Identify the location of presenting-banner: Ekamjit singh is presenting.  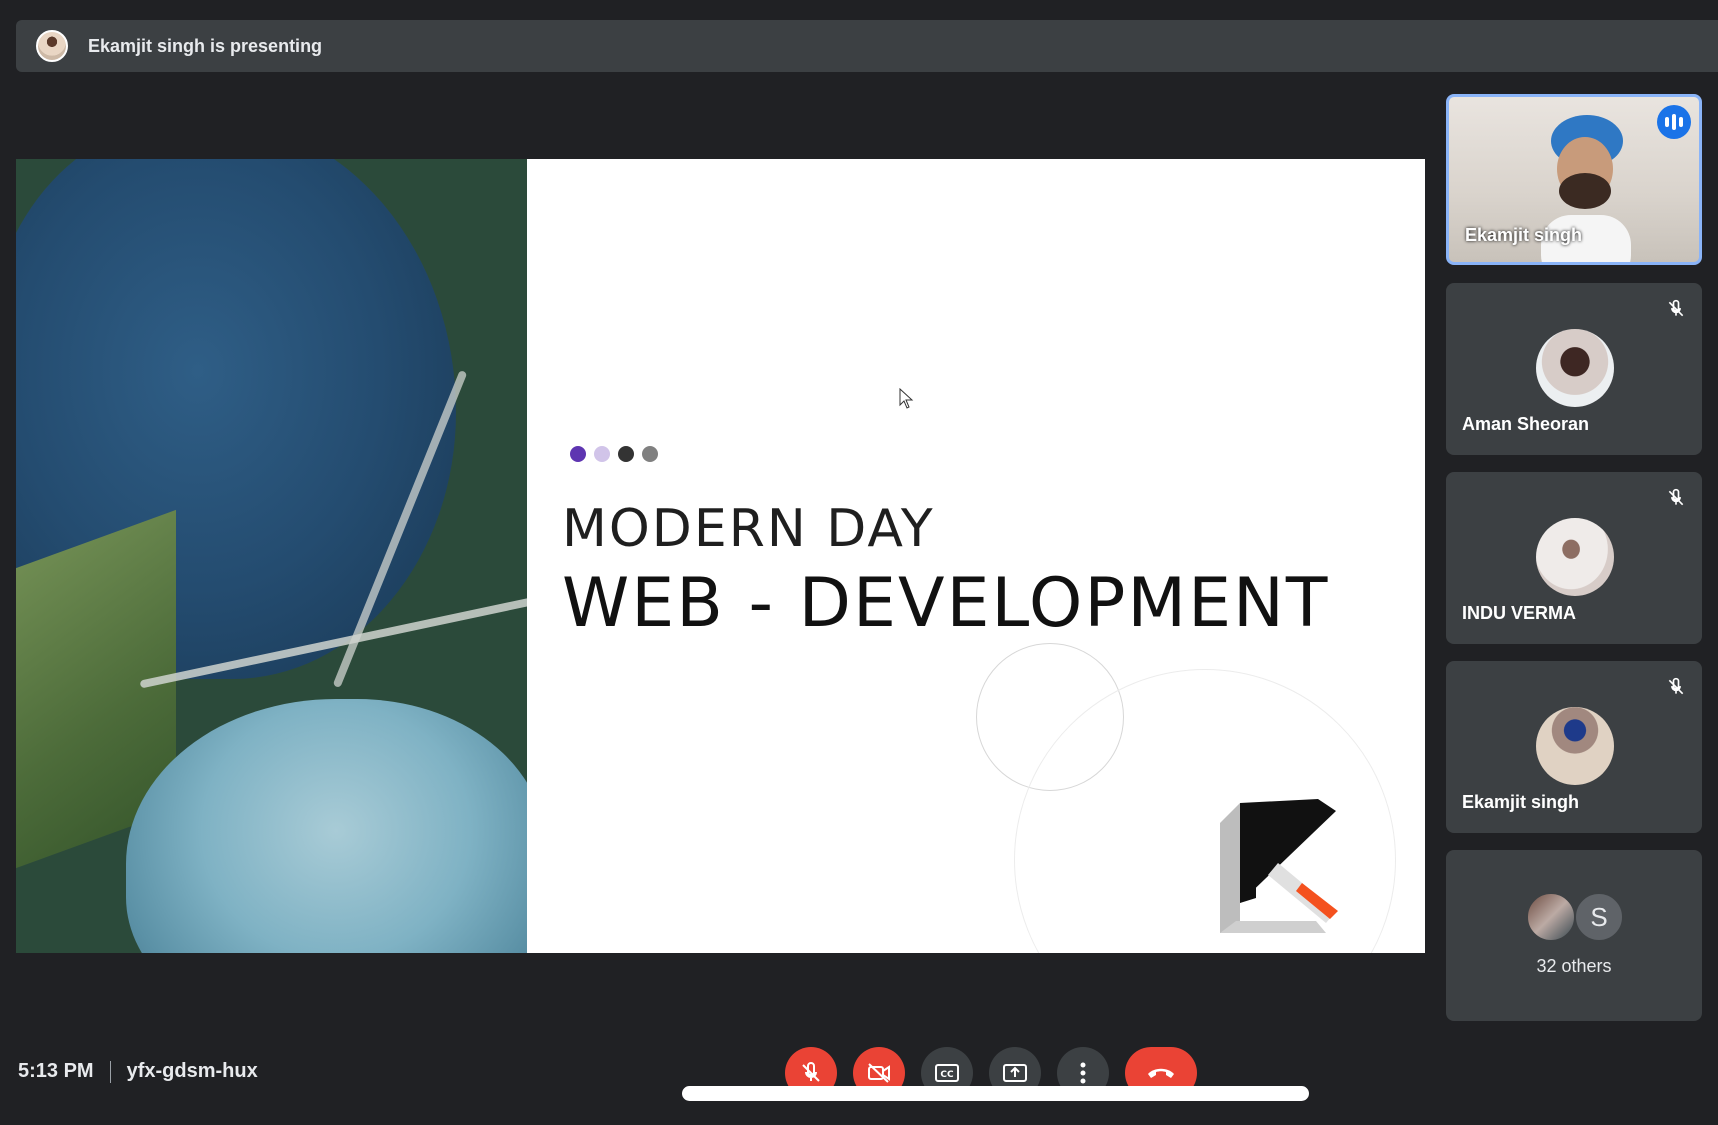
(867, 46).